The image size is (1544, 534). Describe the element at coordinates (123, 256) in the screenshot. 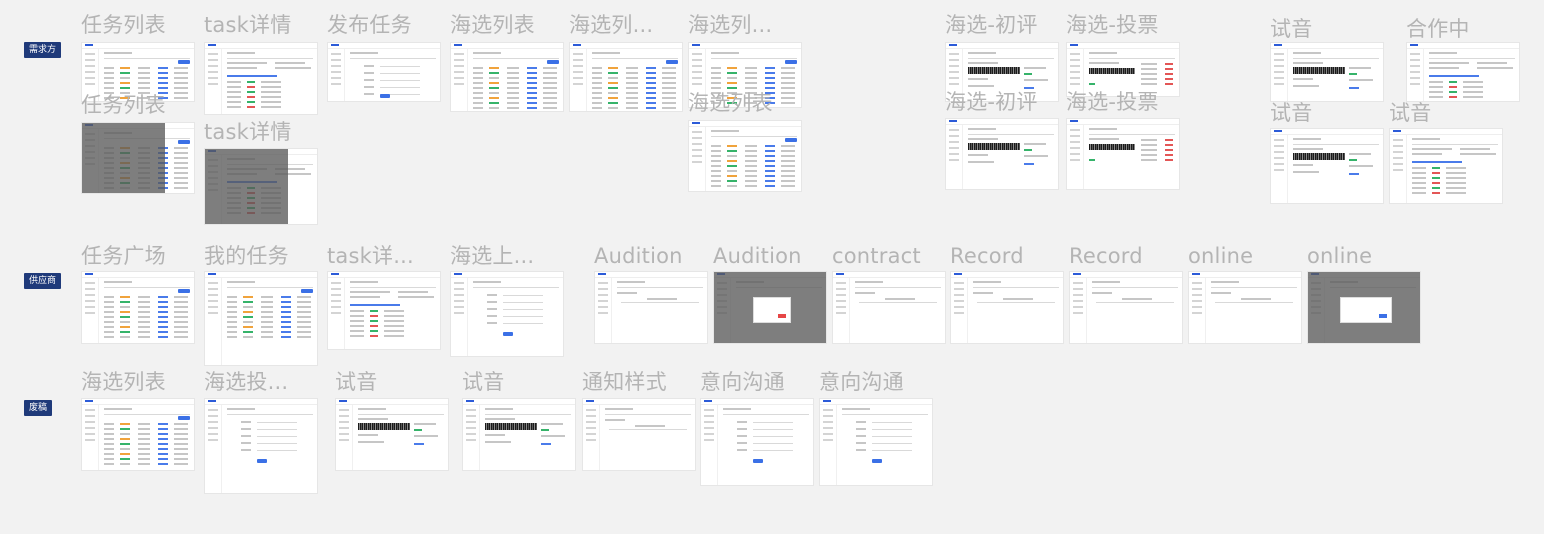

I see `frame-title: 任务广场` at that location.